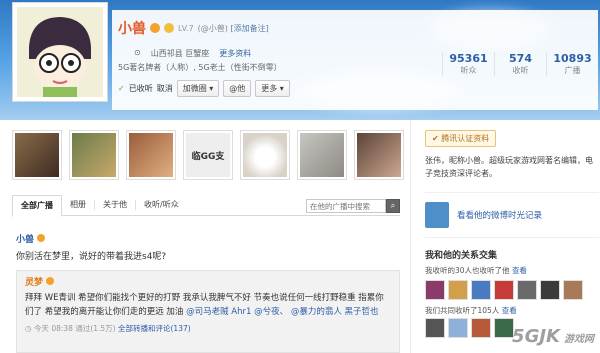 This screenshot has width=600, height=353. I want to click on tags-text: 5G著名牌者（人称）, 5G老土（性街不倒零）, so click(200, 67).